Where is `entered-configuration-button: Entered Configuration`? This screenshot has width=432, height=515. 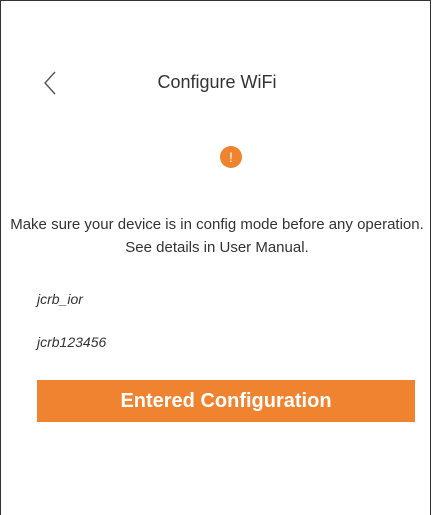 entered-configuration-button: Entered Configuration is located at coordinates (226, 401).